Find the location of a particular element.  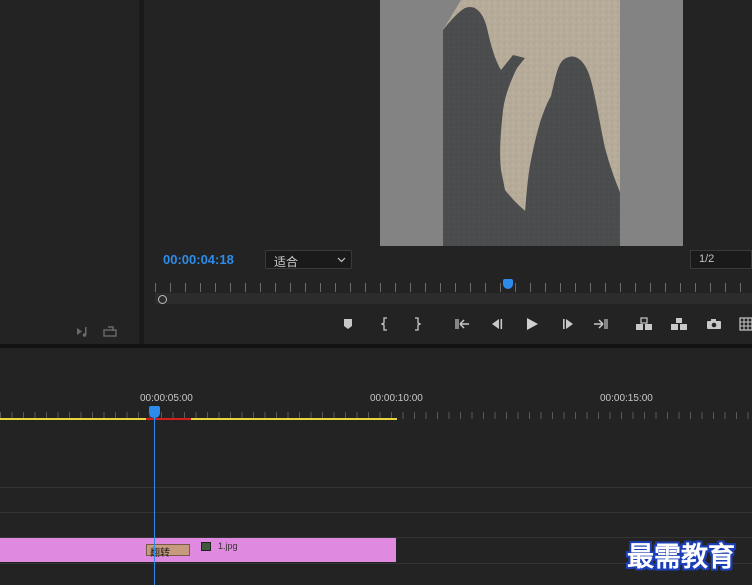

go-to-in-icon is located at coordinates (462, 324).